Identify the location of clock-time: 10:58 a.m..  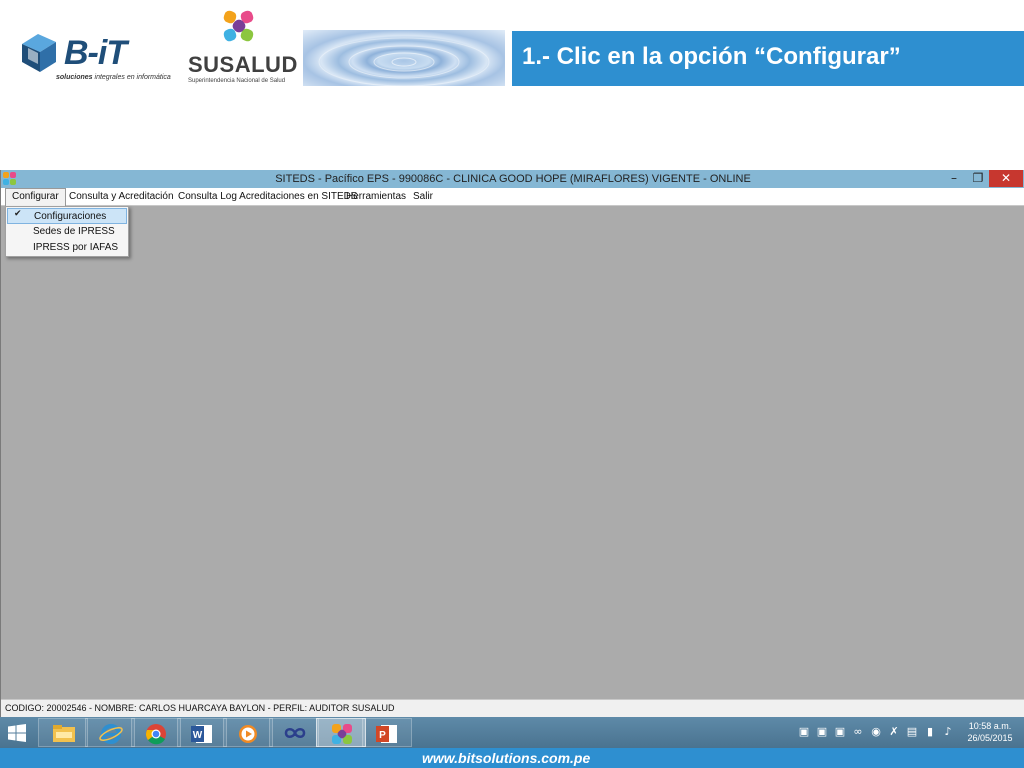
(990, 726).